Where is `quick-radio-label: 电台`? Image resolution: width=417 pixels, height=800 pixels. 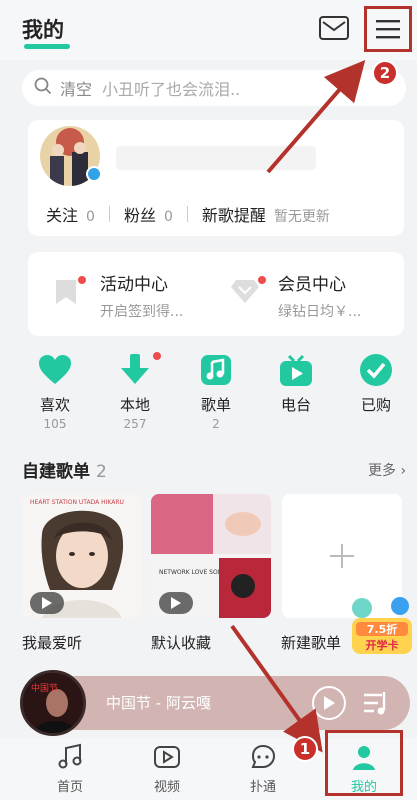
quick-radio-label: 电台 is located at coordinates (295, 405).